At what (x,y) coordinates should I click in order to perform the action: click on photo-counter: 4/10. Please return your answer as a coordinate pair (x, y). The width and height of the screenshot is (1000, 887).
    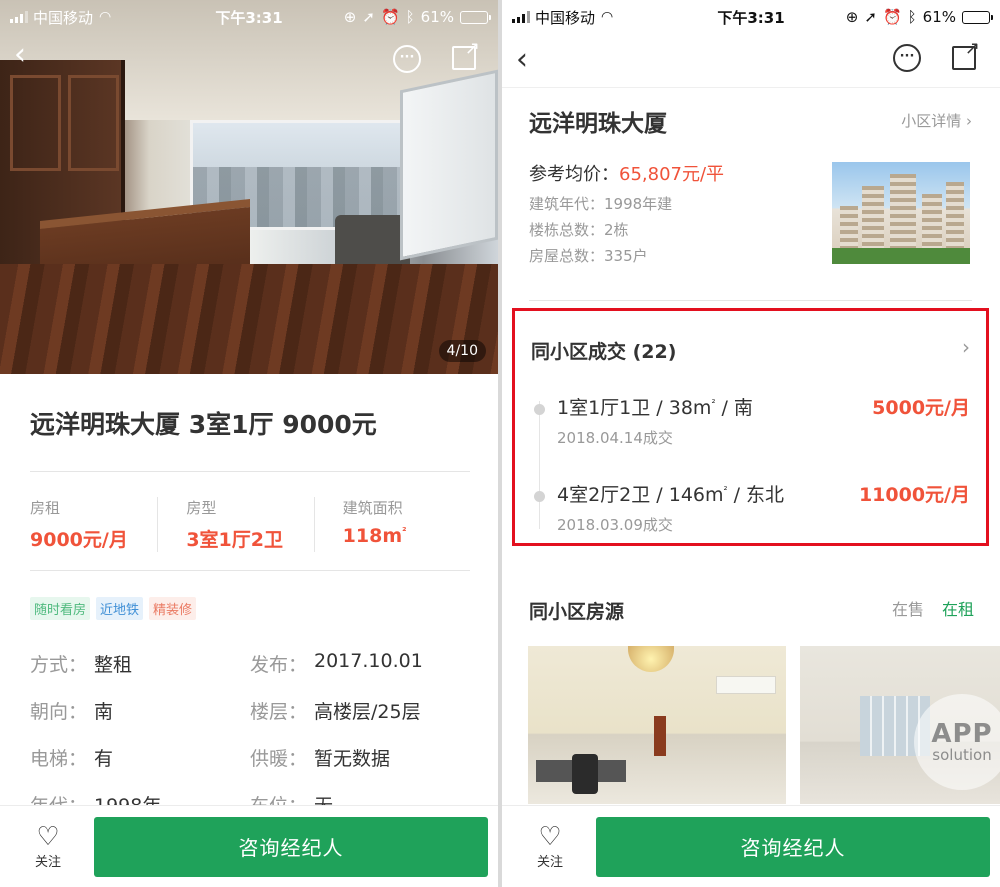
    Looking at the image, I should click on (462, 351).